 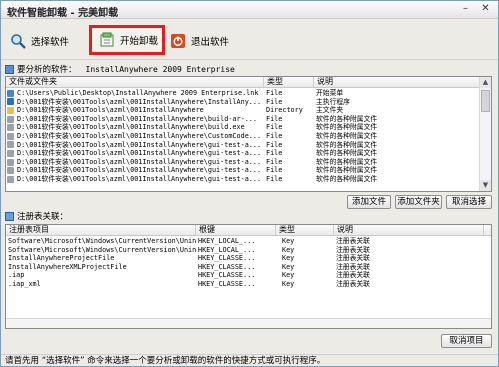 What do you see at coordinates (249, 40) in the screenshot?
I see `toolbar: 选择软件 开始卸载 退出软件` at bounding box center [249, 40].